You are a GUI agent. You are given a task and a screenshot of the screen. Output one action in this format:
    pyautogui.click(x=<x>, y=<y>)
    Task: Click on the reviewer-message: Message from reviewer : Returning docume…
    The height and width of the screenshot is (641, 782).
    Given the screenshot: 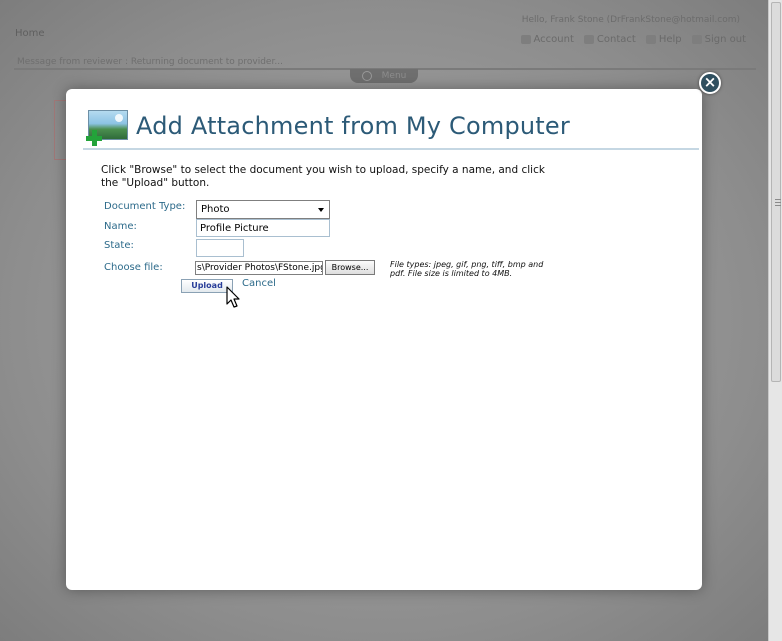 What is the action you would take?
    pyautogui.click(x=150, y=62)
    